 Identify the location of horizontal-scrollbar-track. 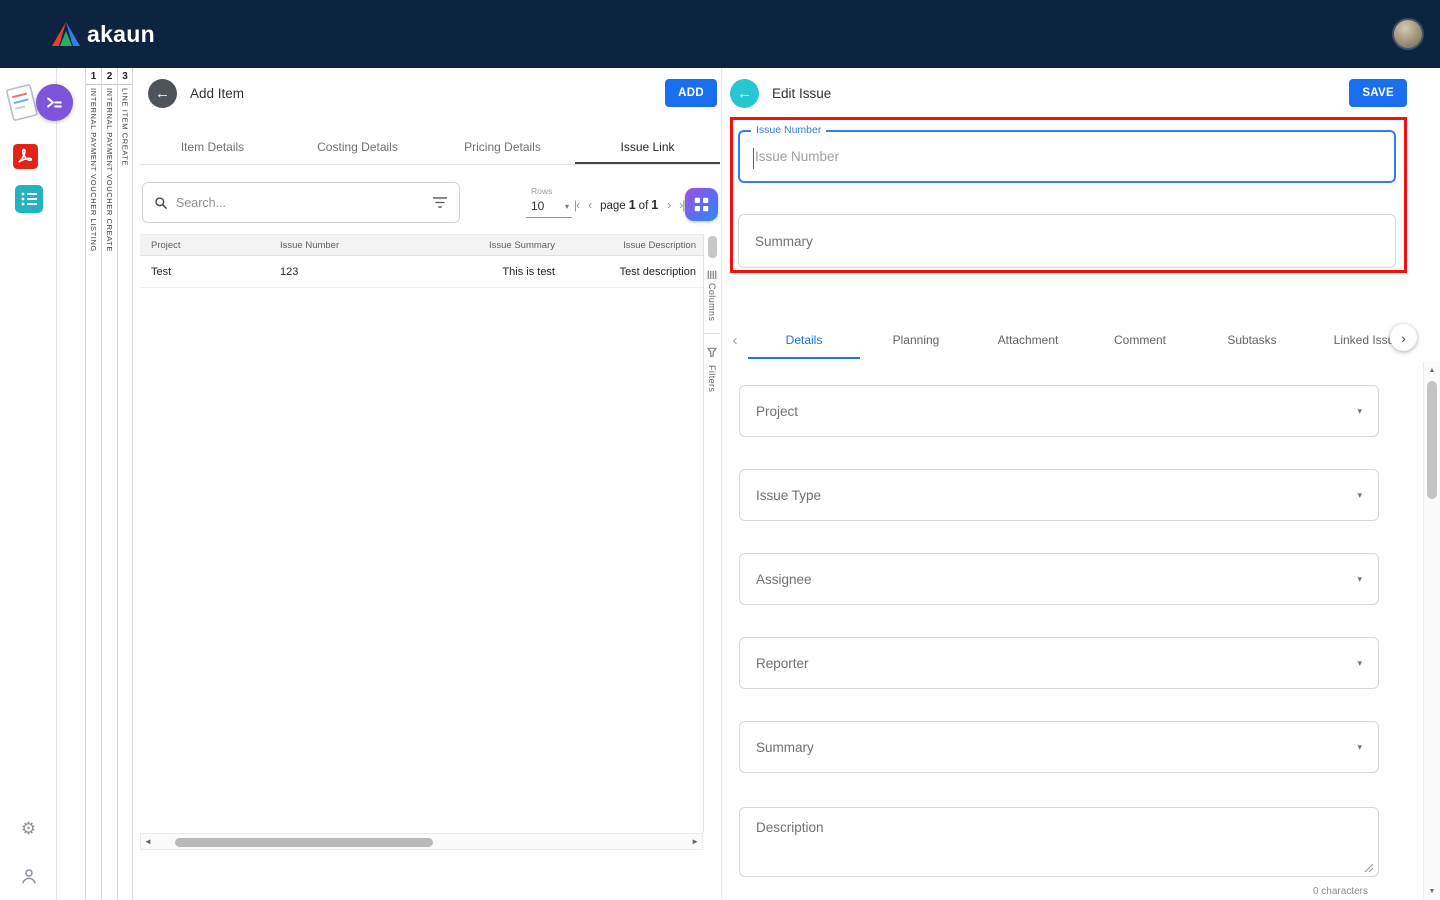
(421, 841).